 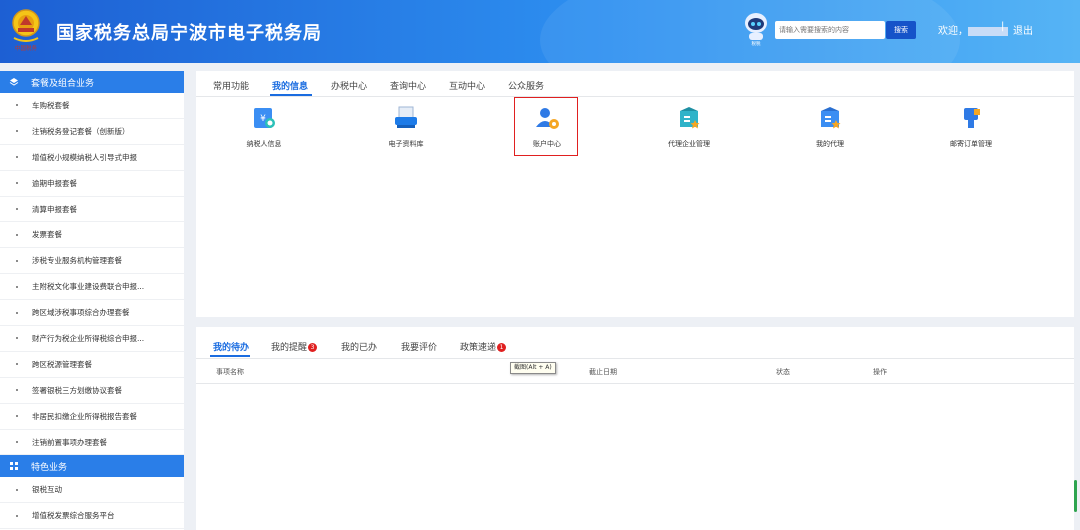 I want to click on agent-enterprise-icon, so click(x=690, y=118).